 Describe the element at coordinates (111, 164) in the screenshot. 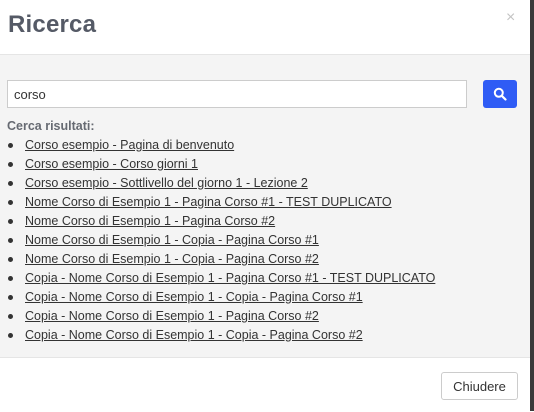

I see `result-link: Corso esempio - Corso giorni 1` at that location.